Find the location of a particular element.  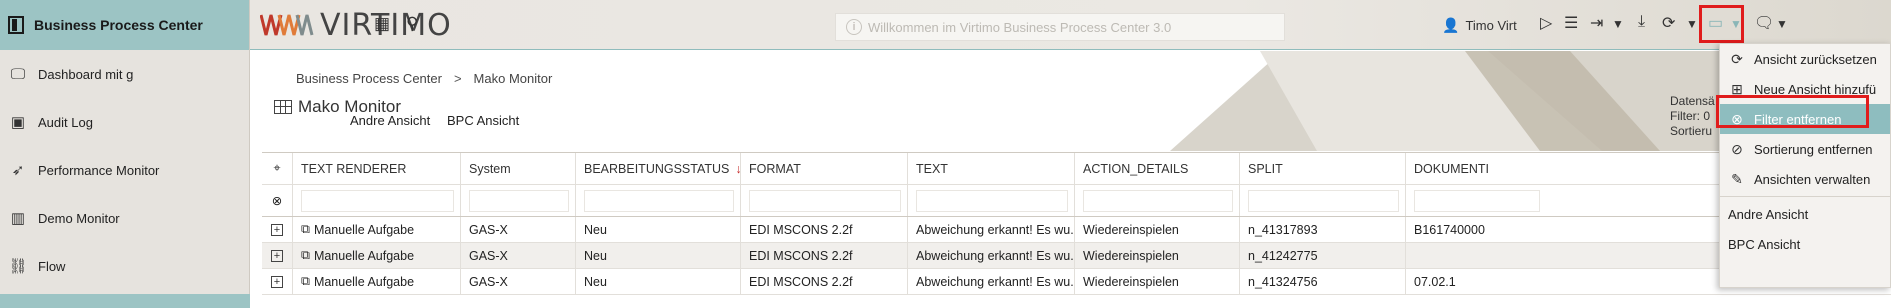

menu-item-reset-view: ⟳ Ansicht zurücksetzen is located at coordinates (1805, 59).